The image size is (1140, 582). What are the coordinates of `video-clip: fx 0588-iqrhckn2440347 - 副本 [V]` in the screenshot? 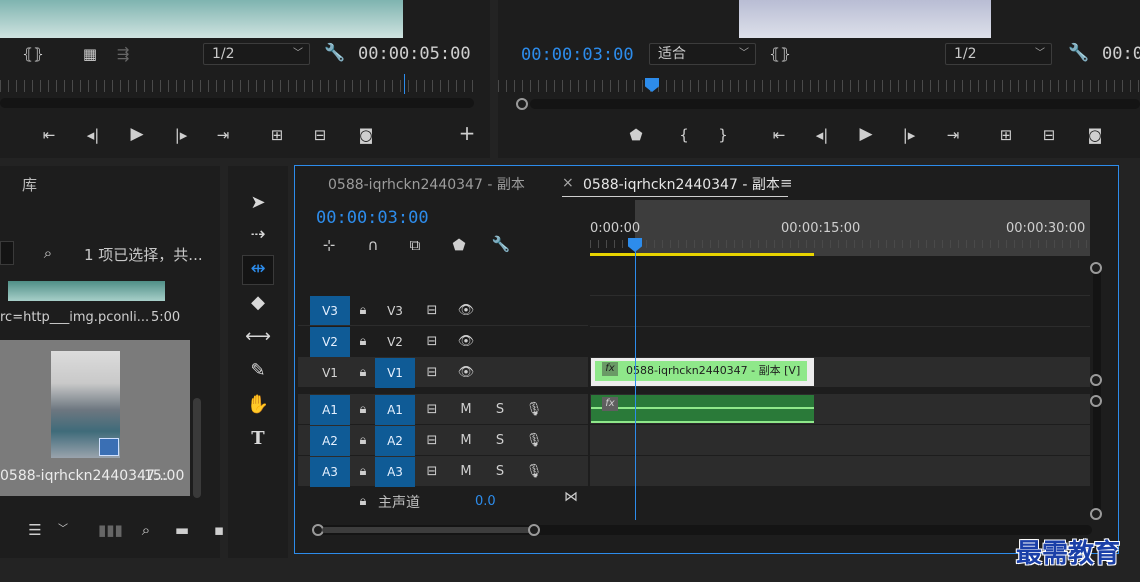 It's located at (702, 372).